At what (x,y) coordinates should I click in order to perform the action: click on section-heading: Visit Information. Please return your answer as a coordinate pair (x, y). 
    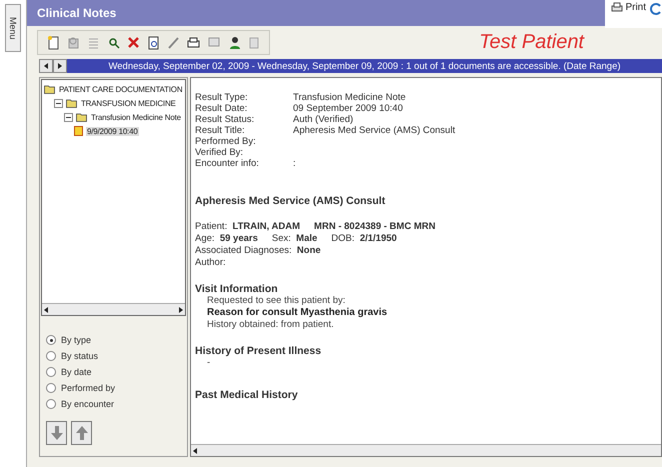
    Looking at the image, I should click on (237, 289).